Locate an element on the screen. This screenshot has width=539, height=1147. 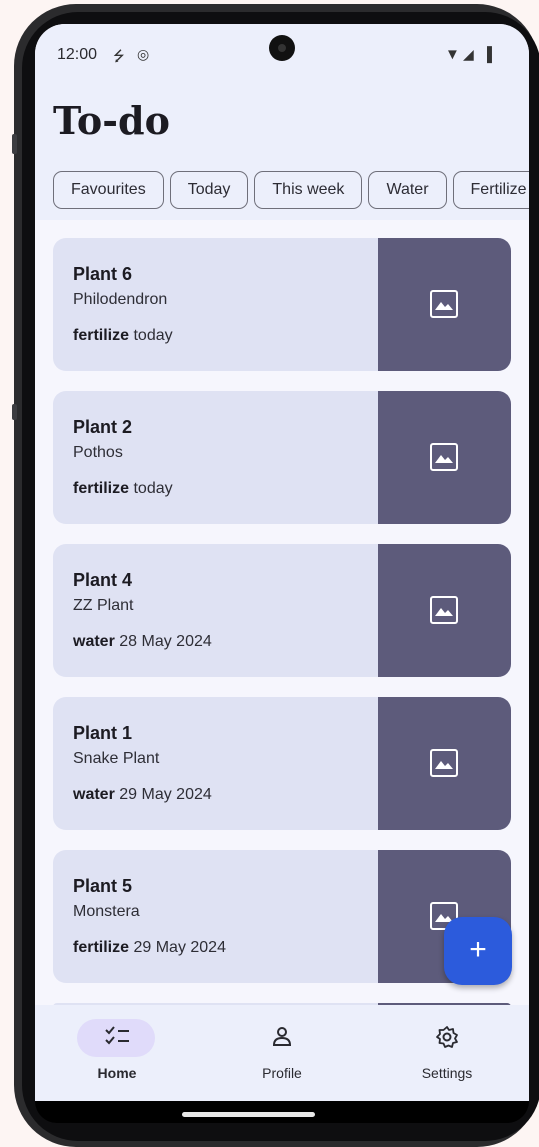
bottom-navigation: Home Profile Settings is located at coordinates (282, 1053).